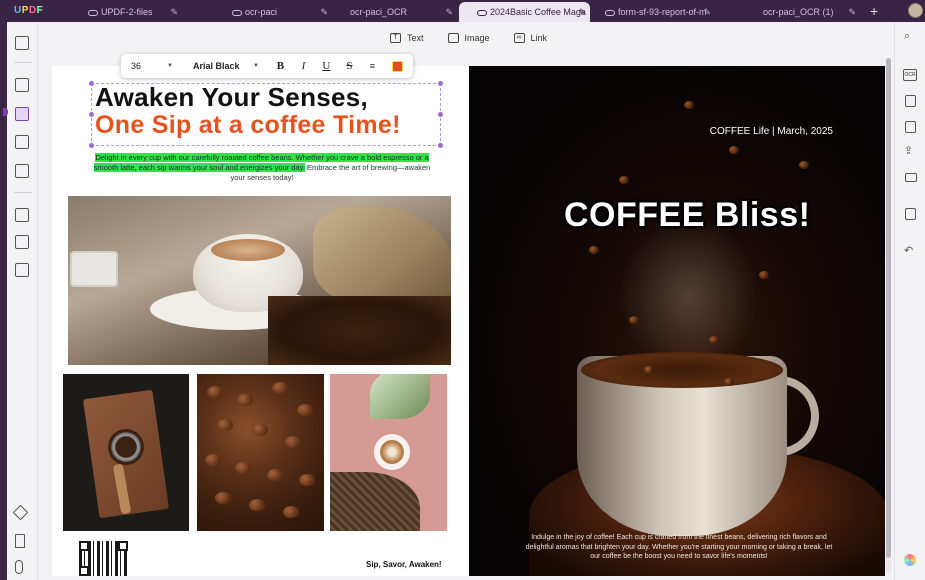 The height and width of the screenshot is (580, 925). What do you see at coordinates (404, 564) in the screenshot?
I see `tagline-text: Sip, Savor, Awaken!` at bounding box center [404, 564].